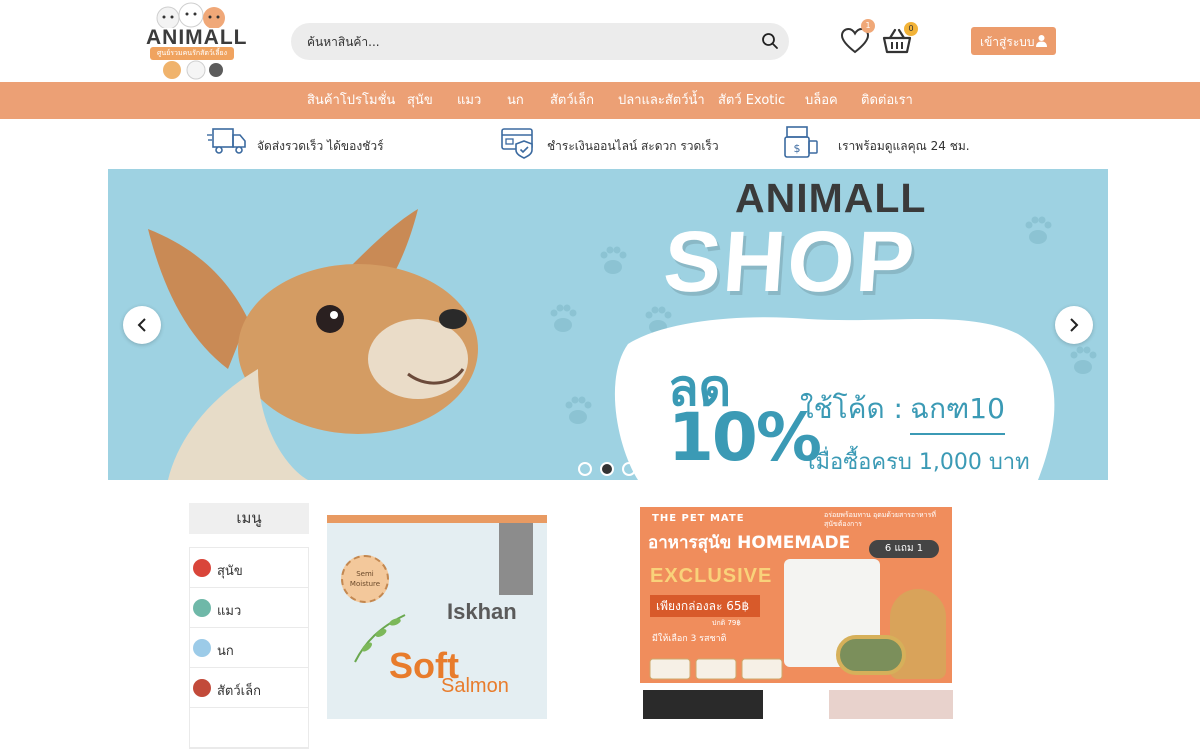 The width and height of the screenshot is (1200, 749). Describe the element at coordinates (192, 53) in the screenshot. I see `logo-tagline: ศูนย์รวมคนรักสัตว์เลี้ยง` at that location.